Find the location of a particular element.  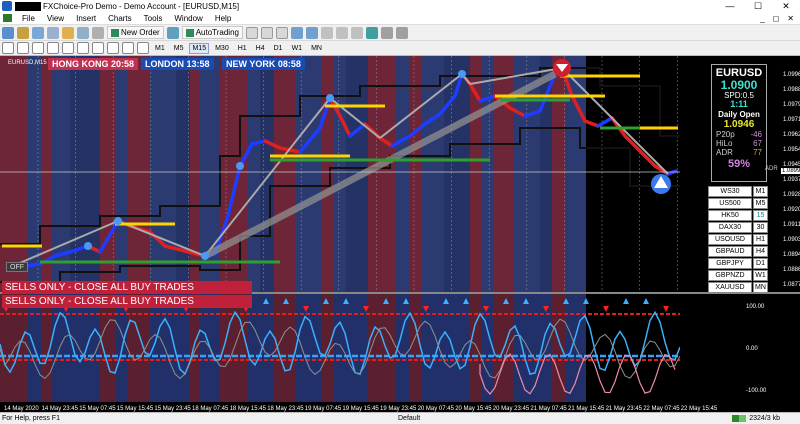

arrows-icon is located at coordinates (143, 48).